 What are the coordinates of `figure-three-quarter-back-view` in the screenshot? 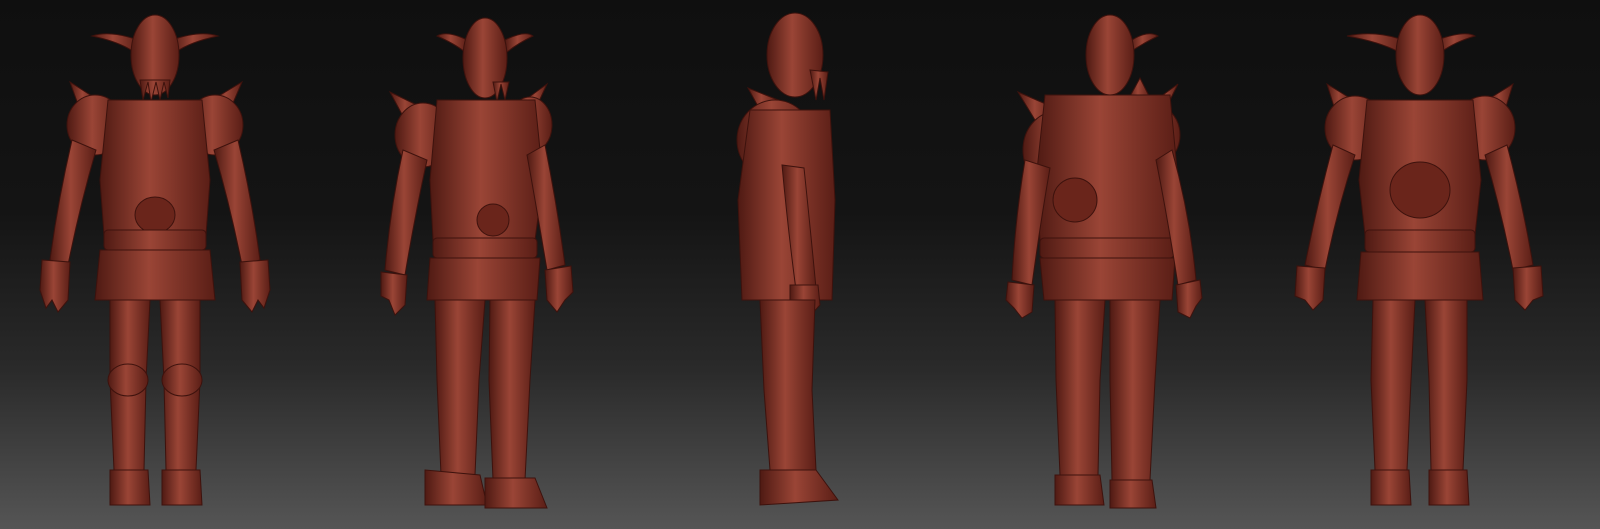 It's located at (1115, 264).